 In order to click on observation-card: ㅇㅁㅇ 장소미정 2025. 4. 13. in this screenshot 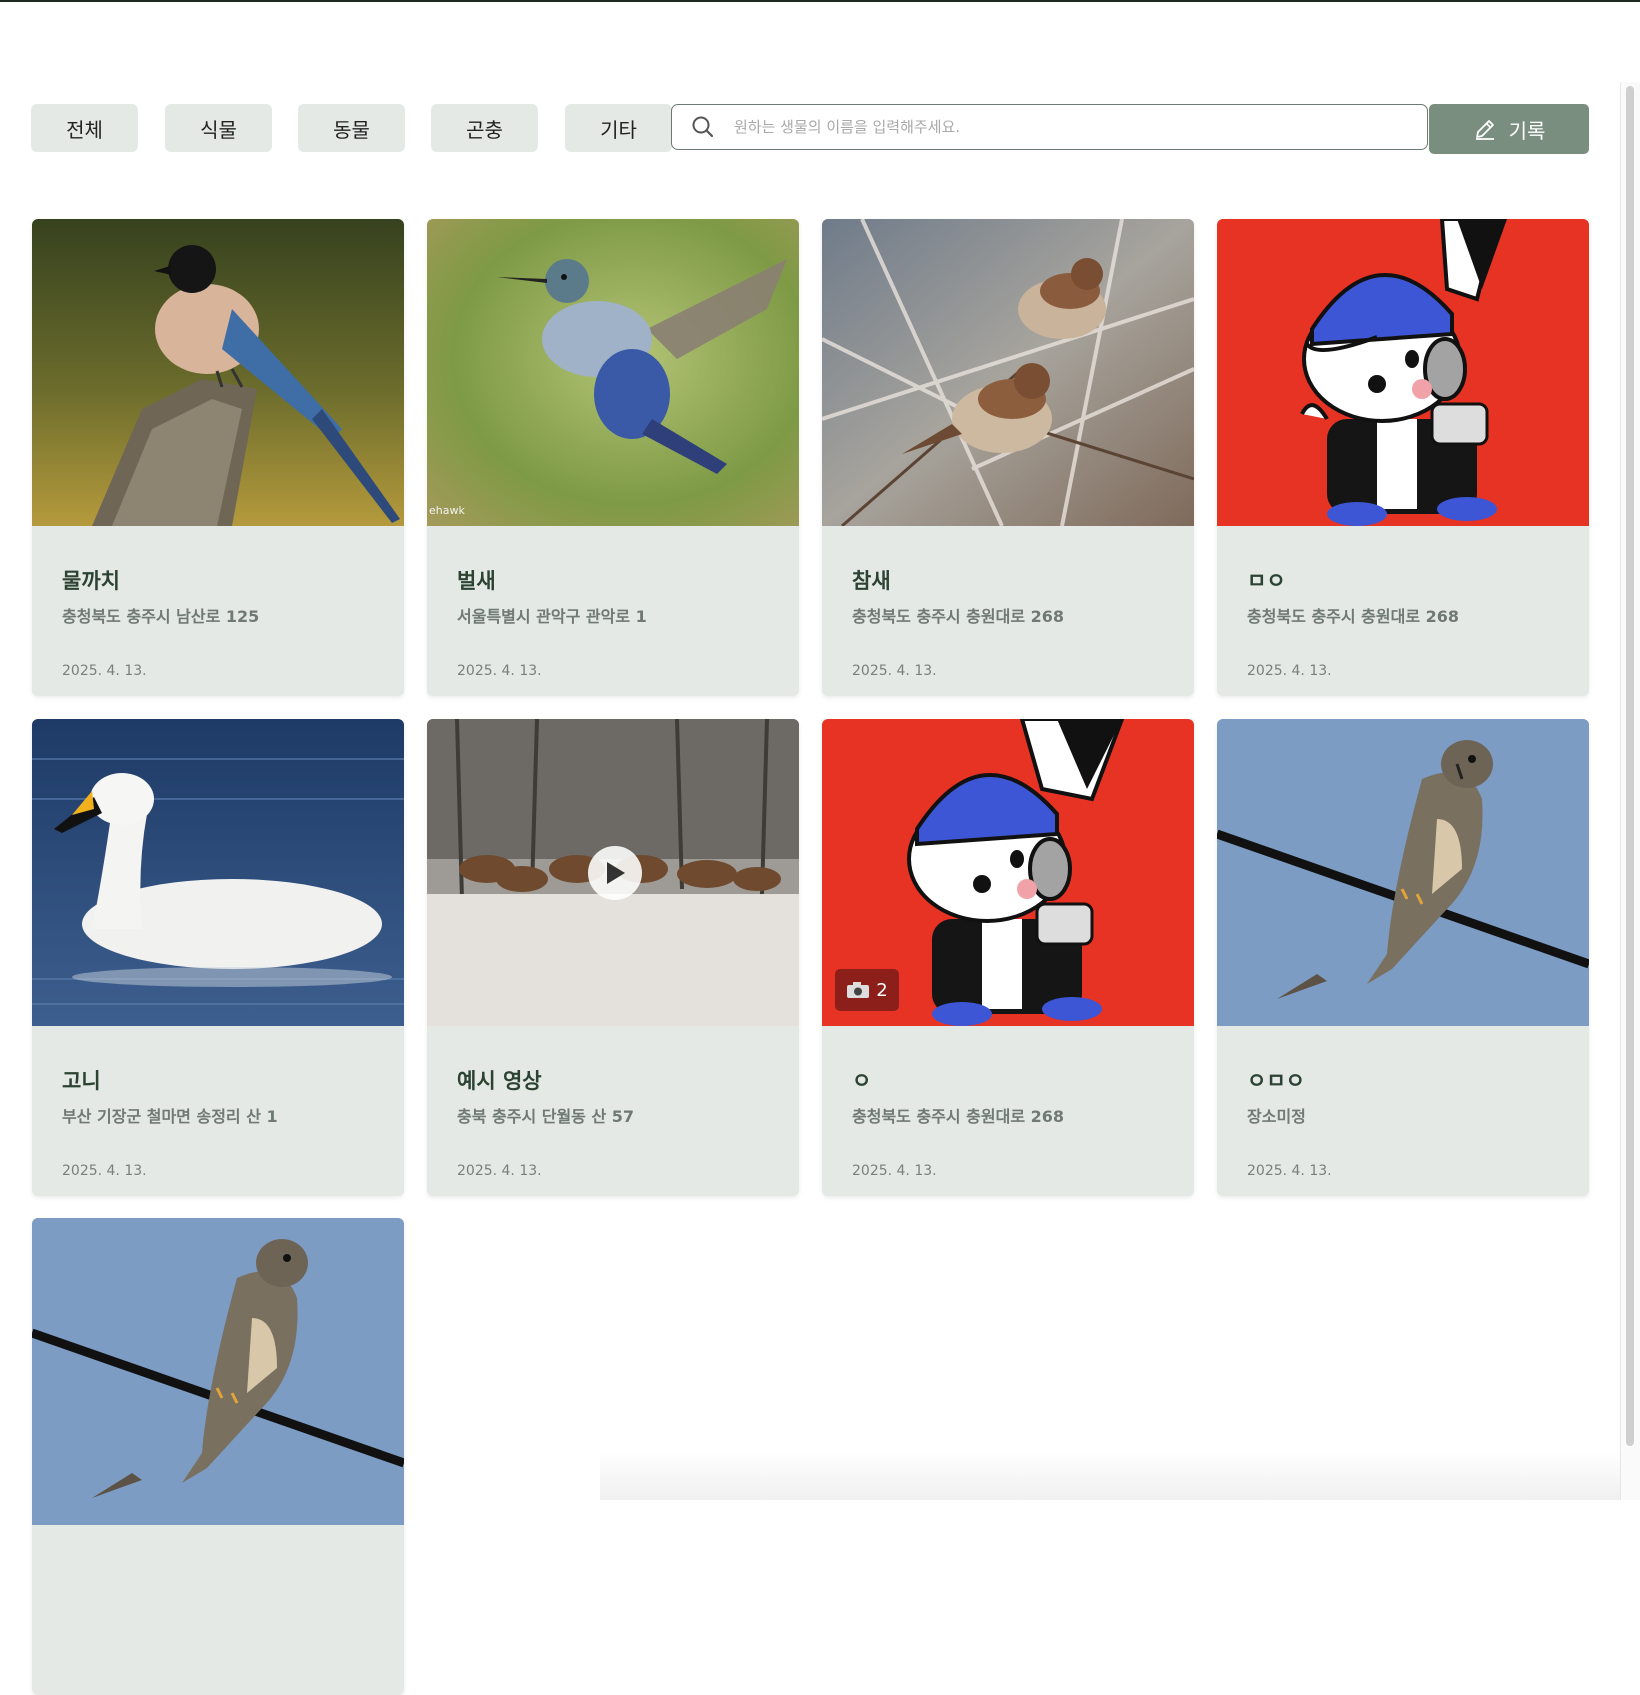, I will do `click(1403, 957)`.